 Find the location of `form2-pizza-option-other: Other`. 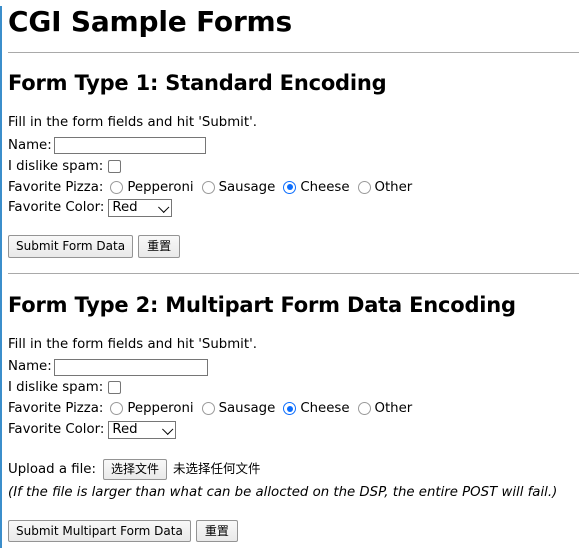

form2-pizza-option-other: Other is located at coordinates (385, 409).